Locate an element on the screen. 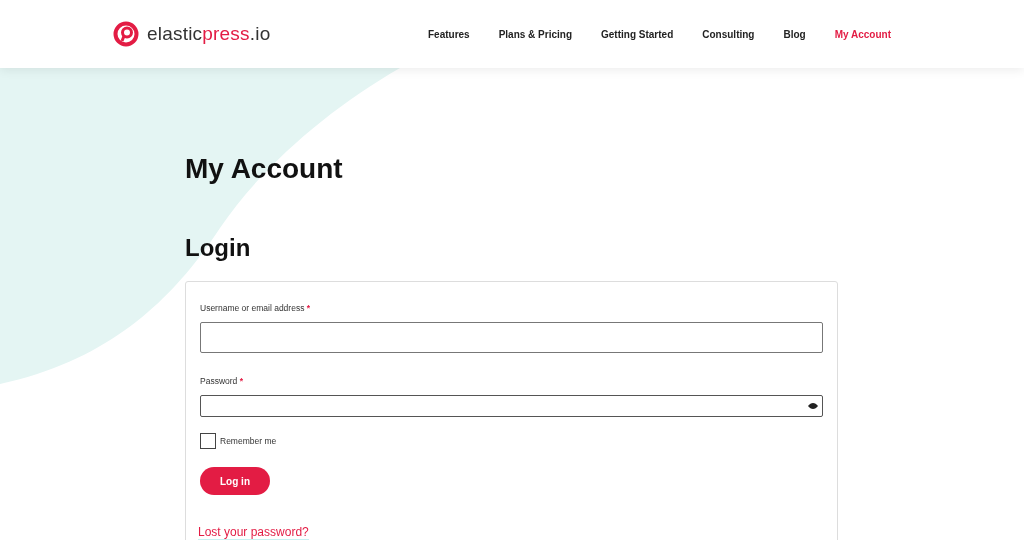 The image size is (1024, 540). nav-link: Getting Started is located at coordinates (637, 34).